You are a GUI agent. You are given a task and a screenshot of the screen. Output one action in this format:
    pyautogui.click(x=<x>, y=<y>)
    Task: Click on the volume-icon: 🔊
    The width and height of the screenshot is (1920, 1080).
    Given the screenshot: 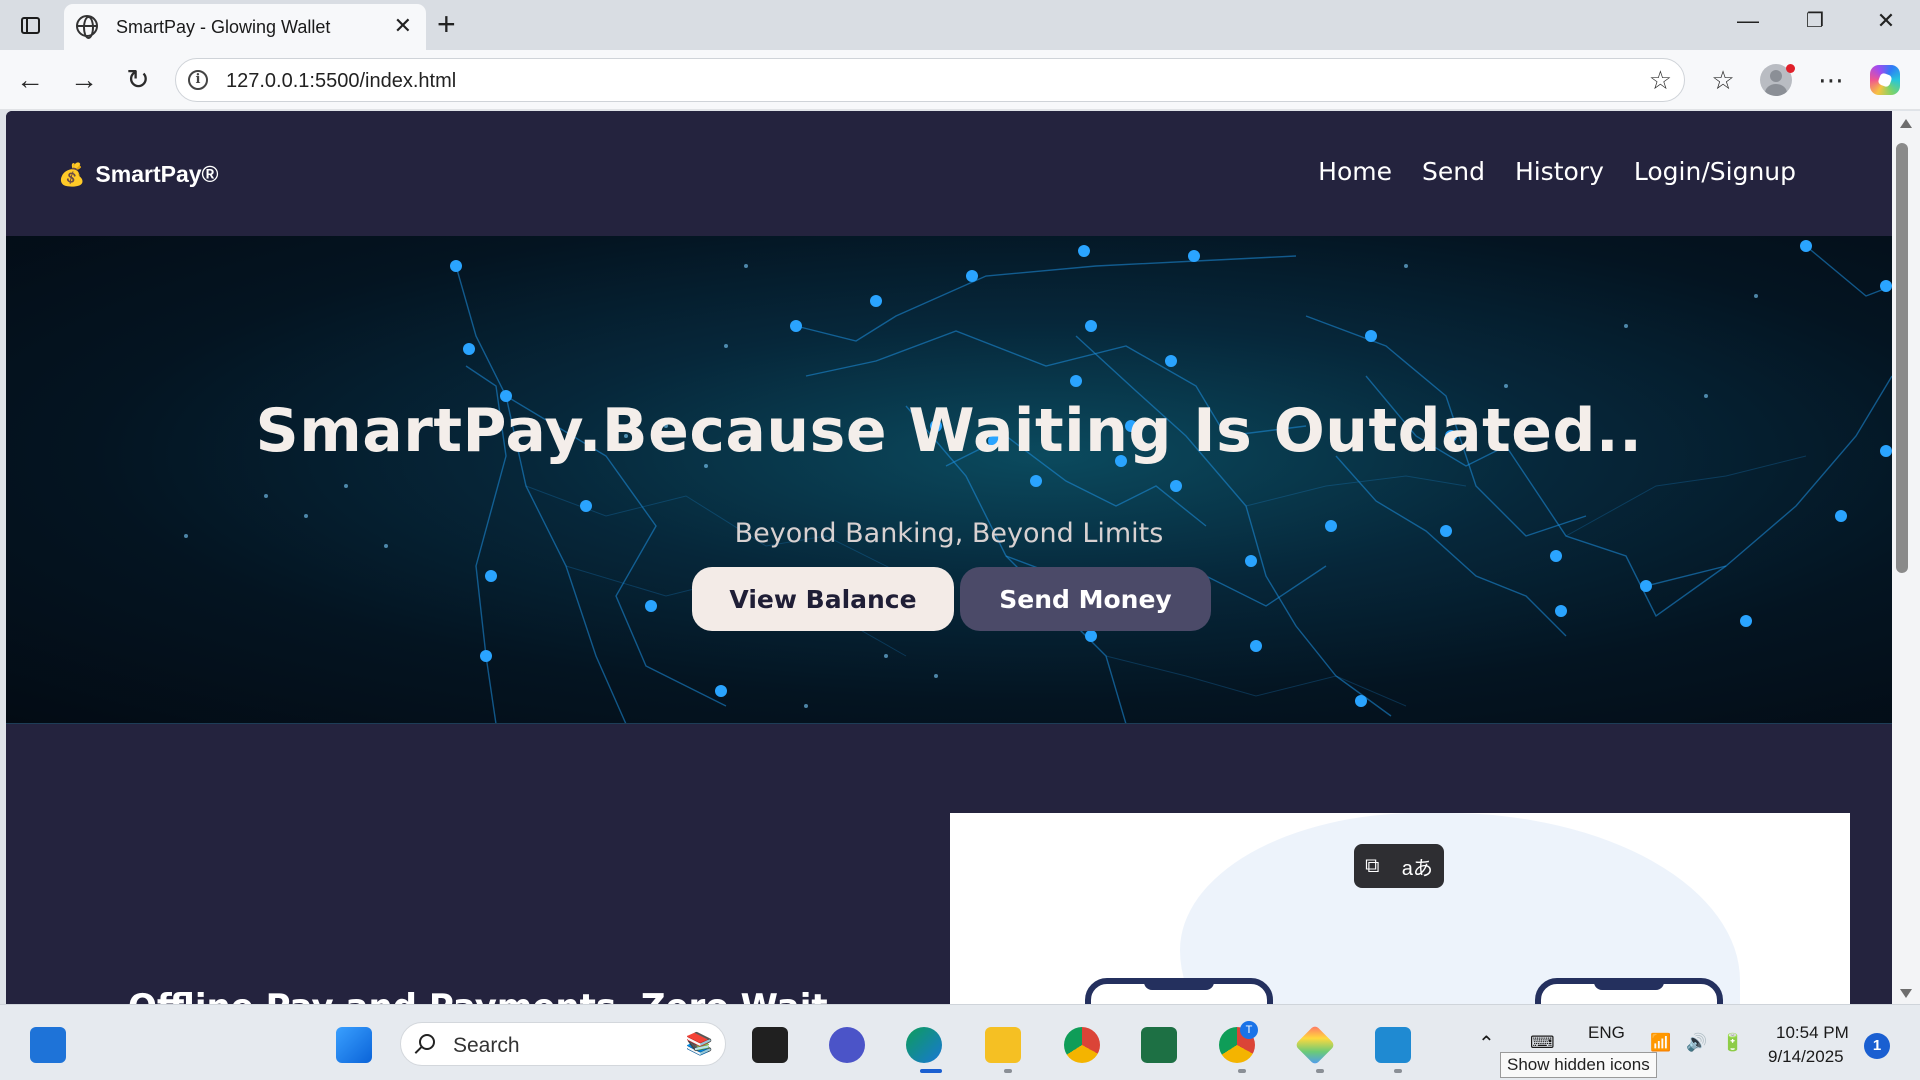 What is the action you would take?
    pyautogui.click(x=1696, y=1043)
    